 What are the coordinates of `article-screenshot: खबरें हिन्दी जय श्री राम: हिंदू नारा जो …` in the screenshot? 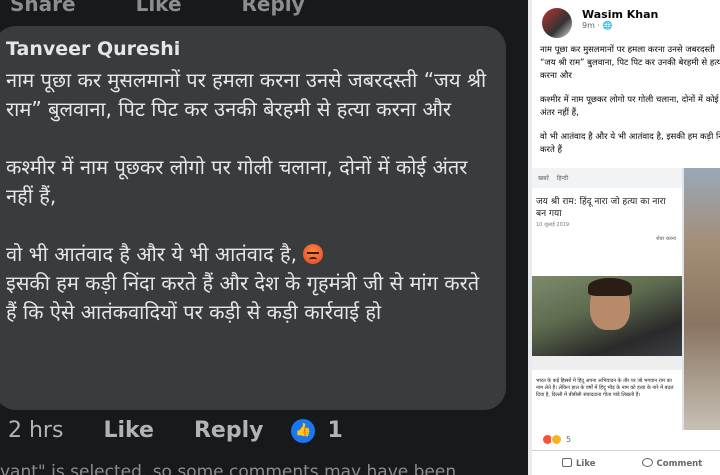 It's located at (607, 299).